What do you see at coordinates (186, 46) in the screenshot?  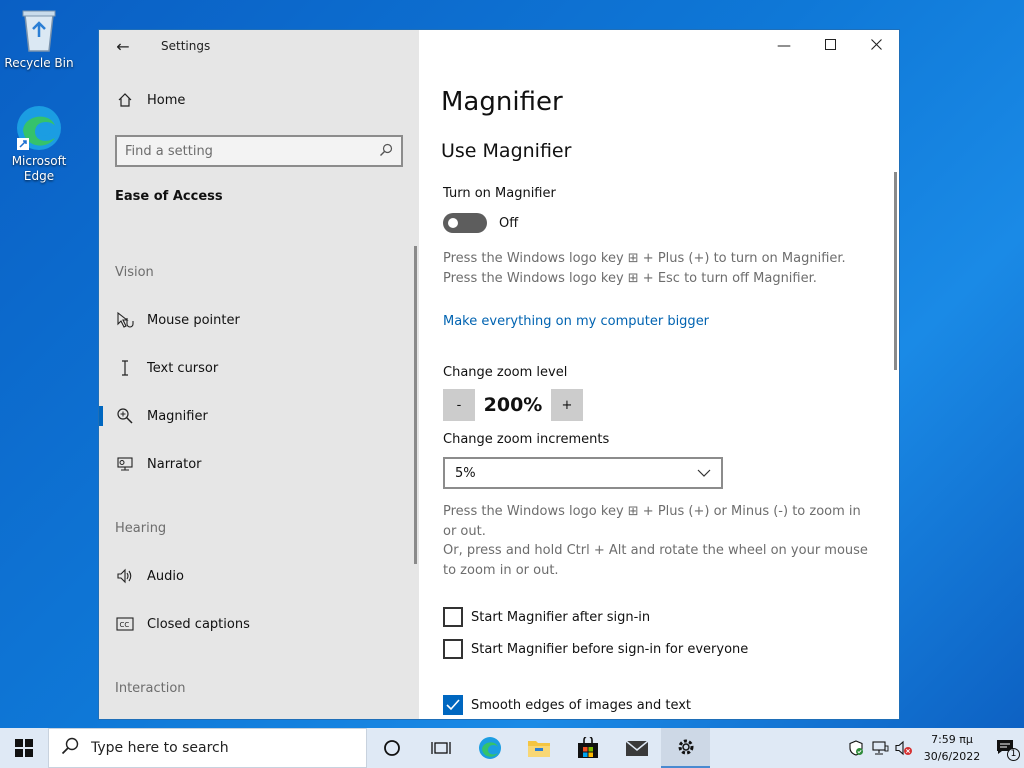 I see `app-title: Settings` at bounding box center [186, 46].